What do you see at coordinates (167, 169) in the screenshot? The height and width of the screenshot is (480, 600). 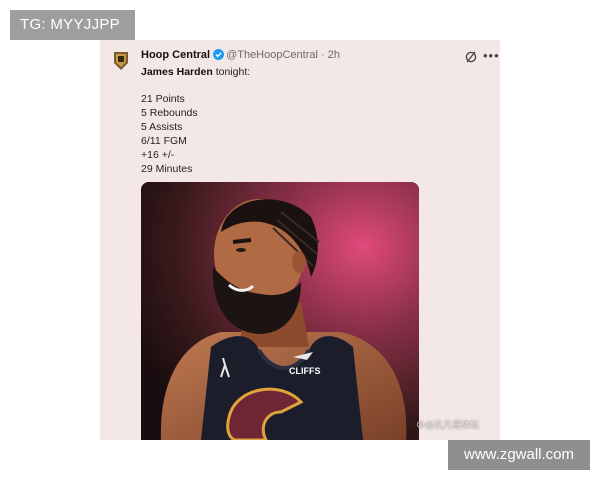 I see `stat-line: 29 Minutes` at bounding box center [167, 169].